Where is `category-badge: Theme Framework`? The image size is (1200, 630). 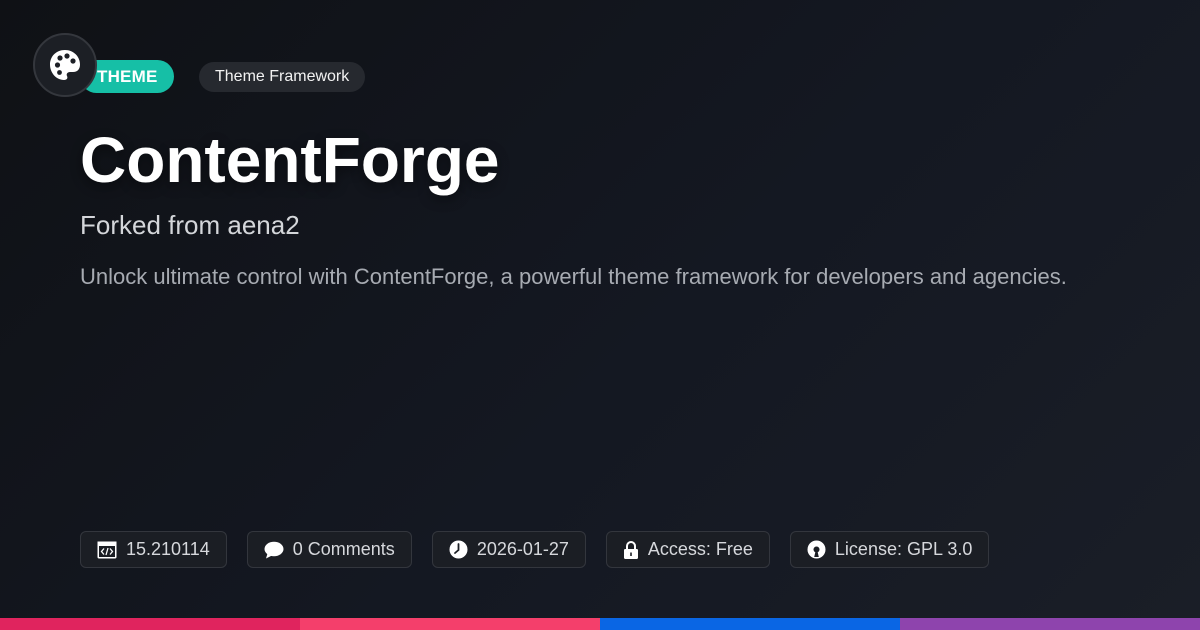
category-badge: Theme Framework is located at coordinates (282, 77).